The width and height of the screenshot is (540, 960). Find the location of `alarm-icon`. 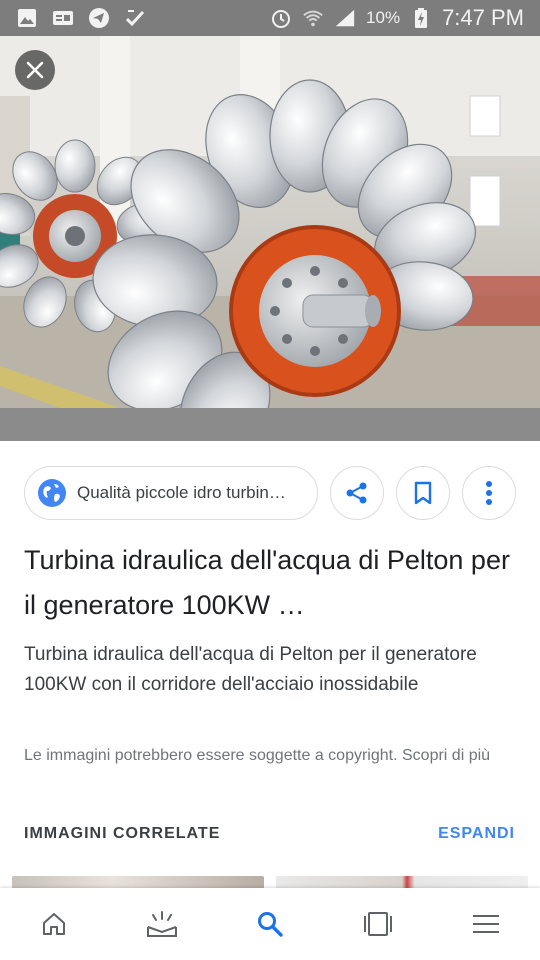

alarm-icon is located at coordinates (281, 18).